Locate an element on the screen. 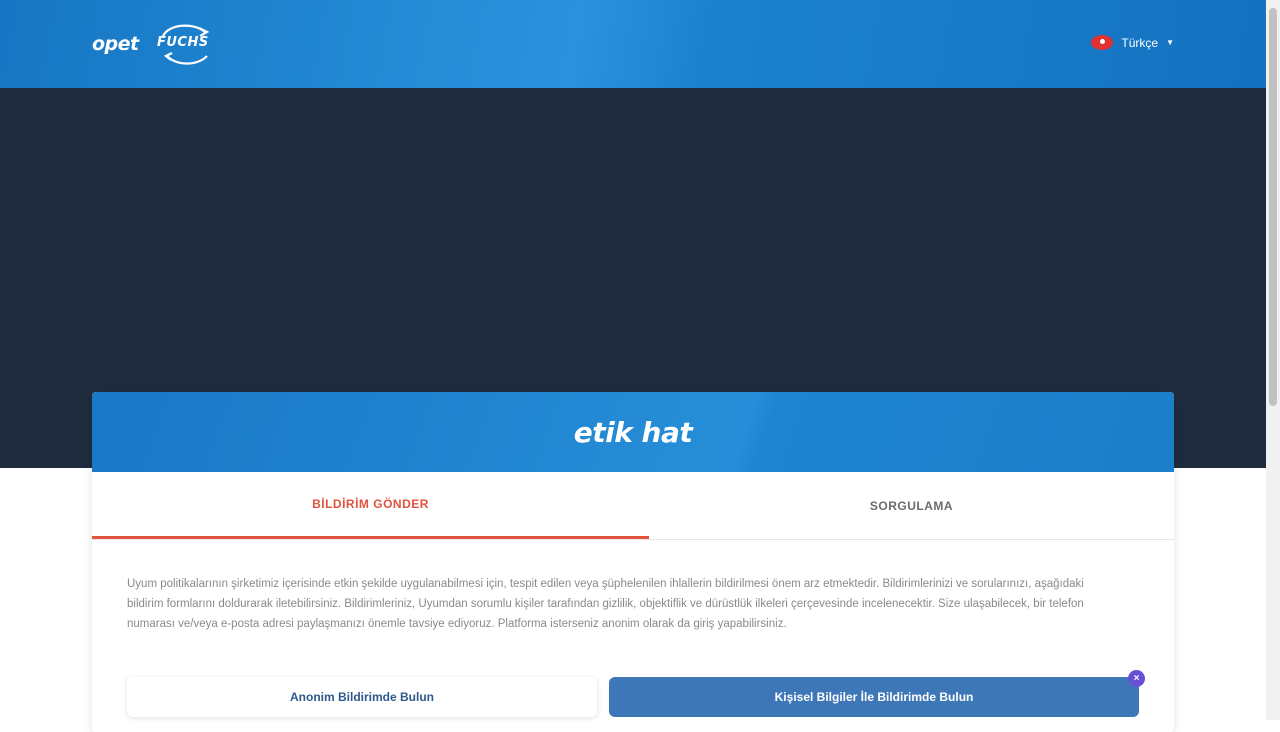 This screenshot has height=732, width=1280. anonymous-report-button: Anonim Bildirimde Bulun is located at coordinates (362, 697).